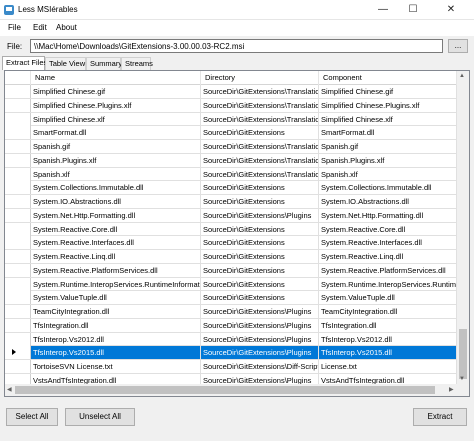 The image size is (474, 441). I want to click on scroll-right-icon: ▶, so click(451, 390).